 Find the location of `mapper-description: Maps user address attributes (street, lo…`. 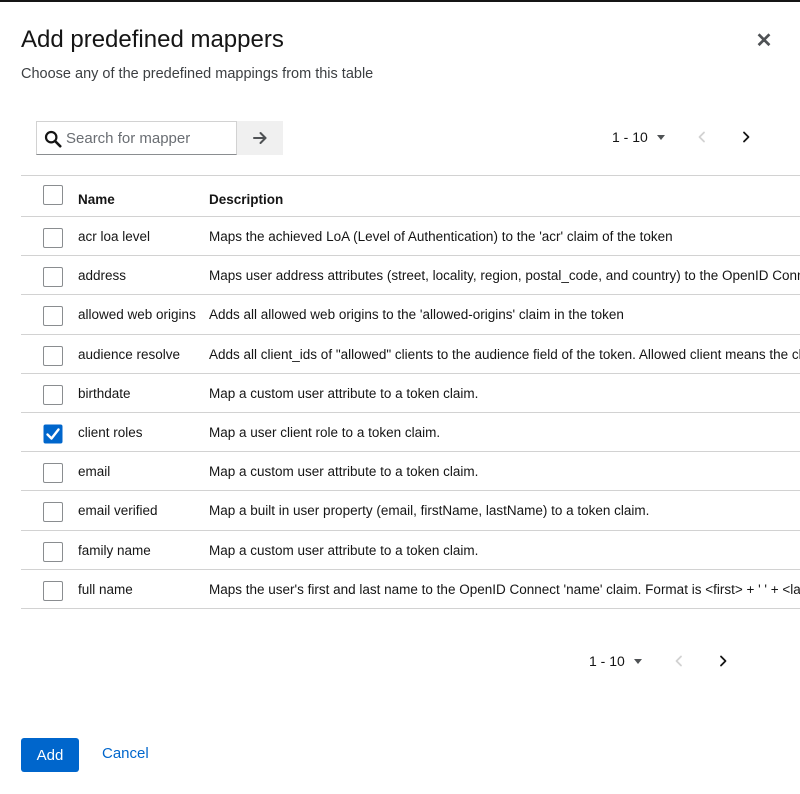

mapper-description: Maps user address attributes (street, lo… is located at coordinates (504, 276).